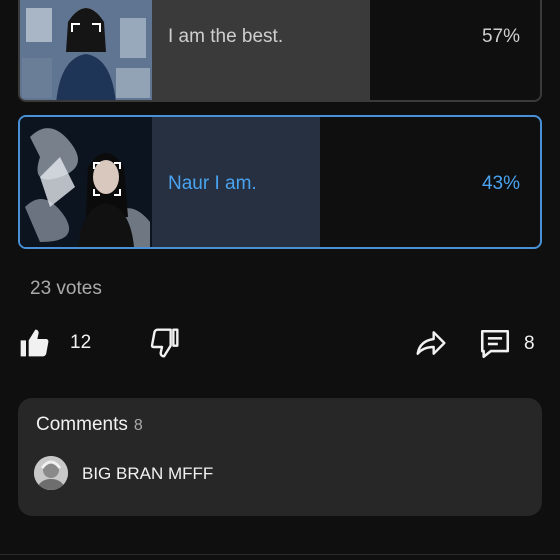 This screenshot has width=560, height=560. What do you see at coordinates (81, 342) in the screenshot?
I see `like-count: 12` at bounding box center [81, 342].